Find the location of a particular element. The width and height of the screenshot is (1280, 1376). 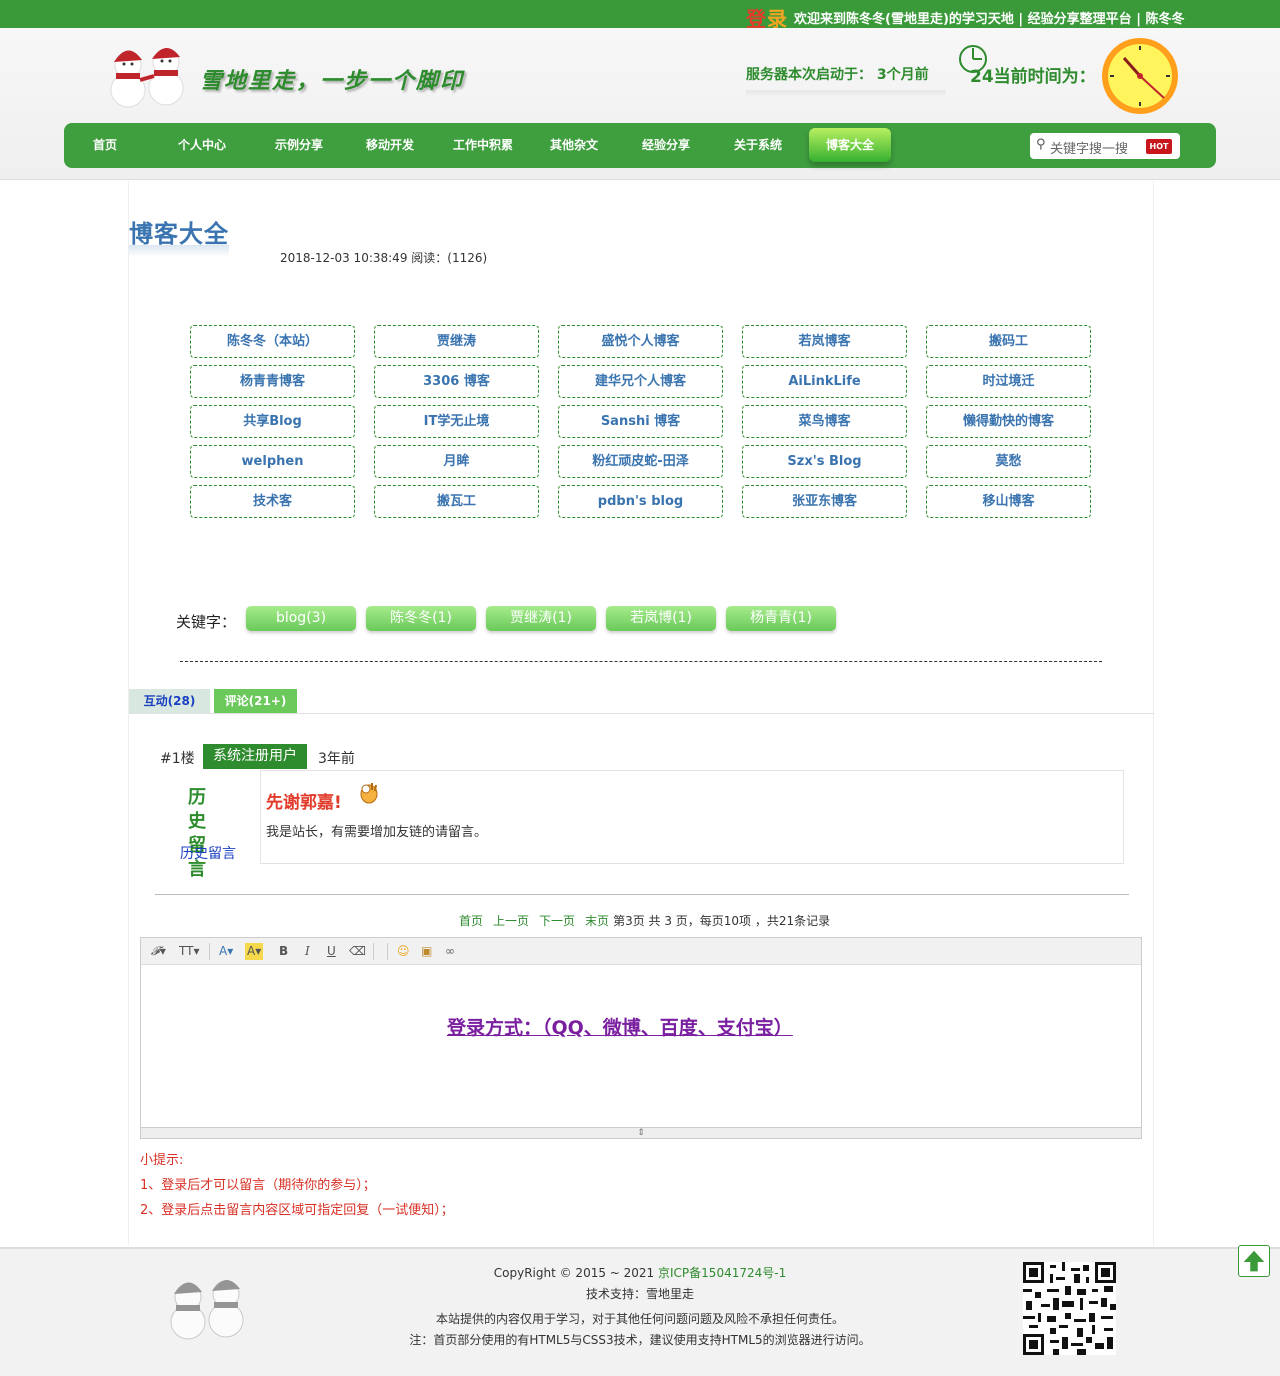

snowman-logo-icon is located at coordinates (147, 77).